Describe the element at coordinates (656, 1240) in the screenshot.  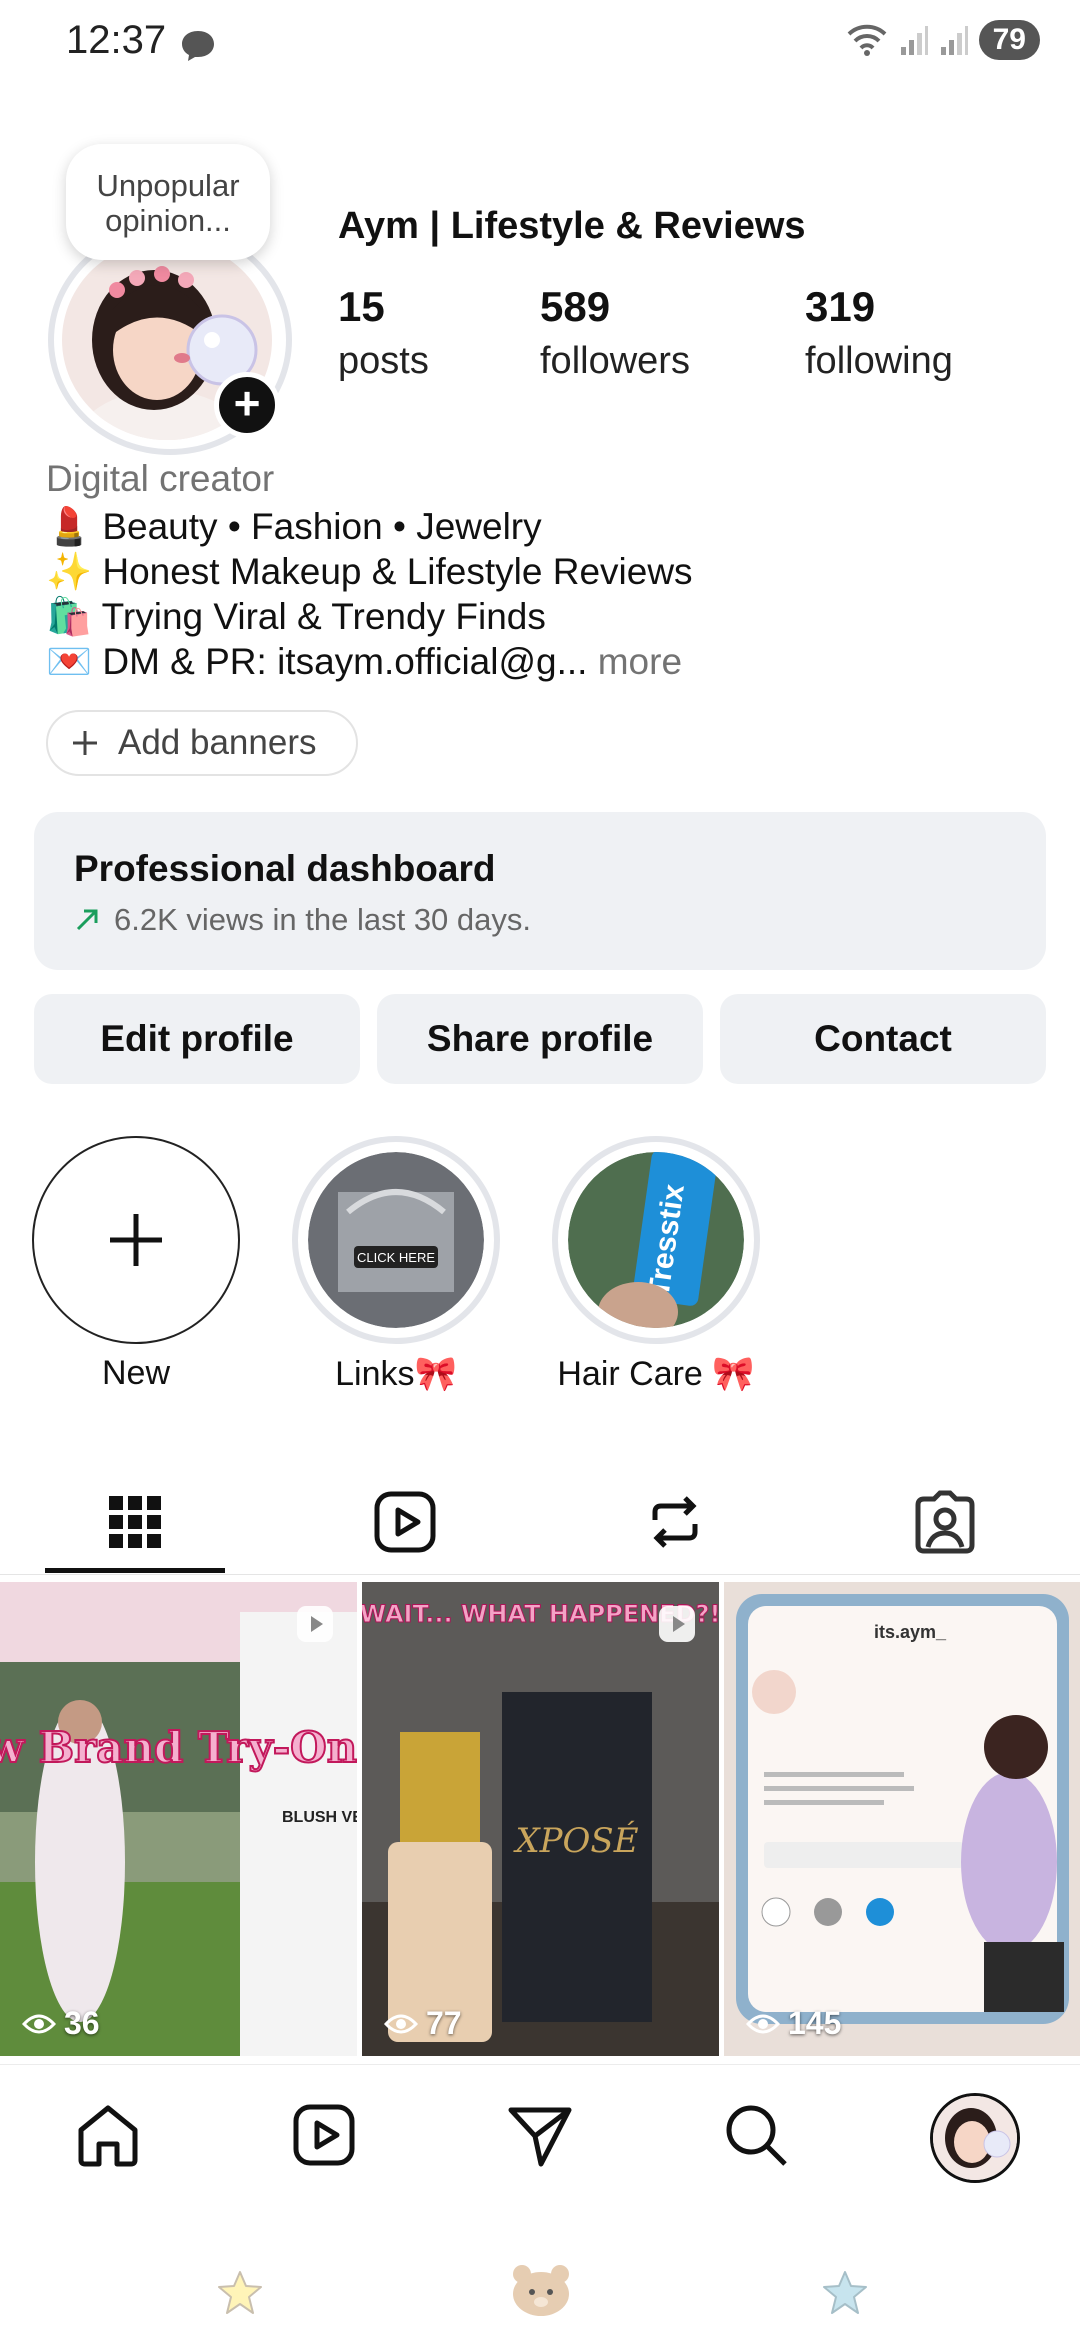
I see `highlight-hair-care: Tresstix` at that location.